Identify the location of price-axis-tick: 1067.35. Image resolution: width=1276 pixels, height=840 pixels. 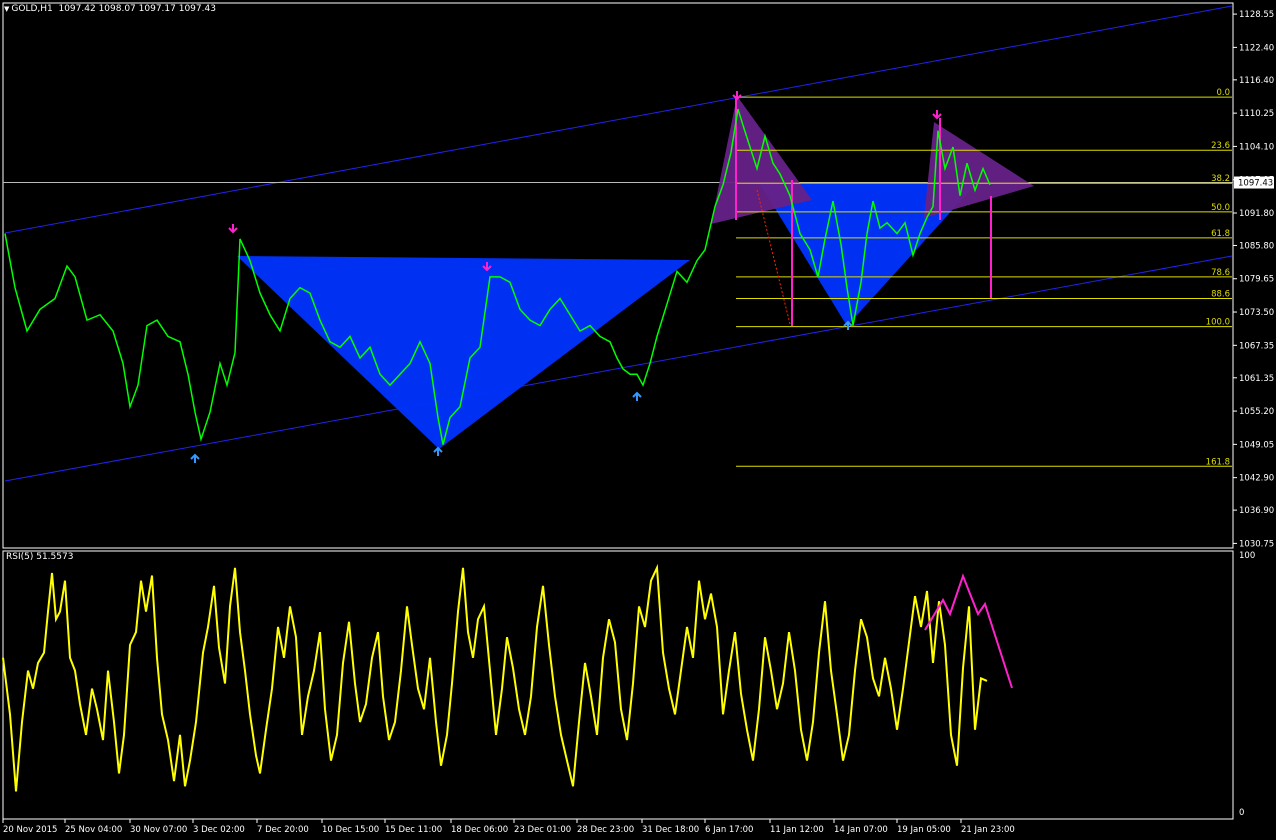
(1256, 346).